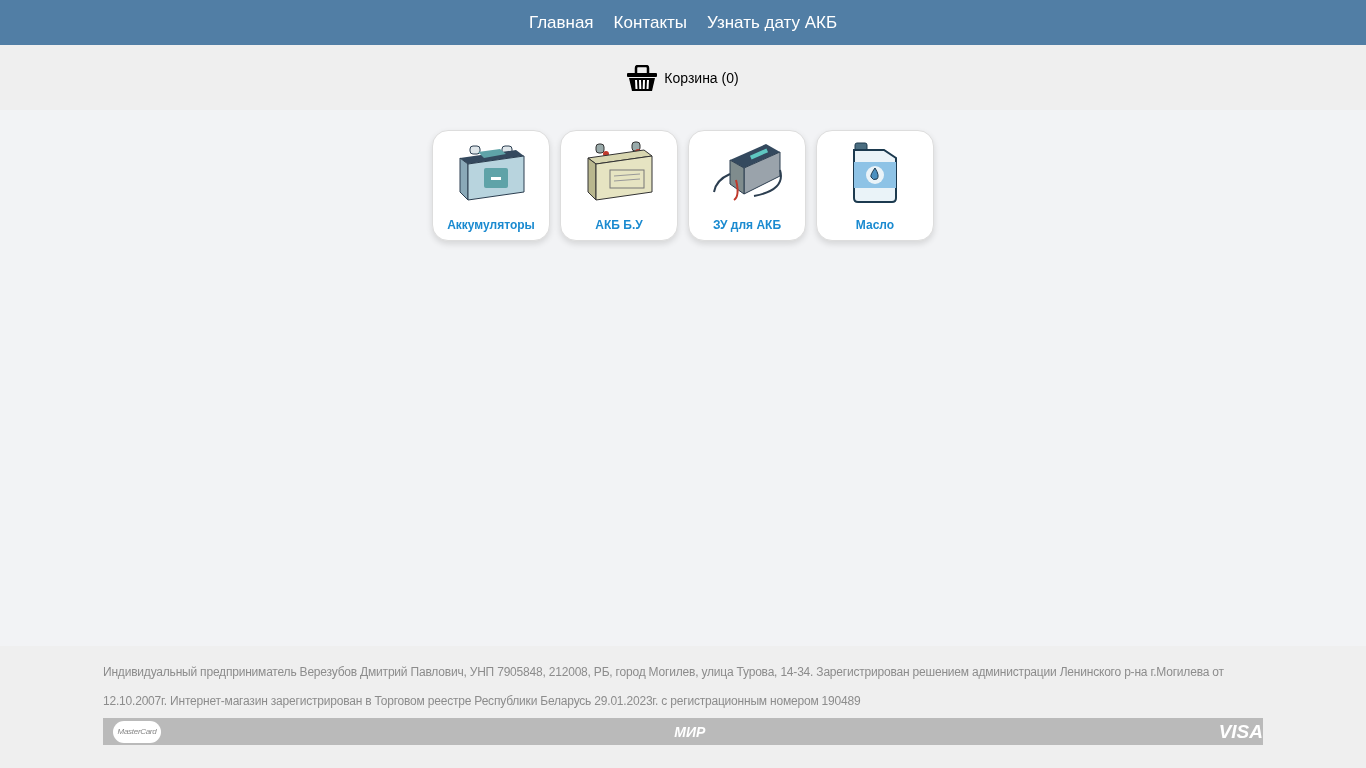 The image size is (1366, 768). I want to click on nav-link: Узнать дату АКБ, so click(772, 22).